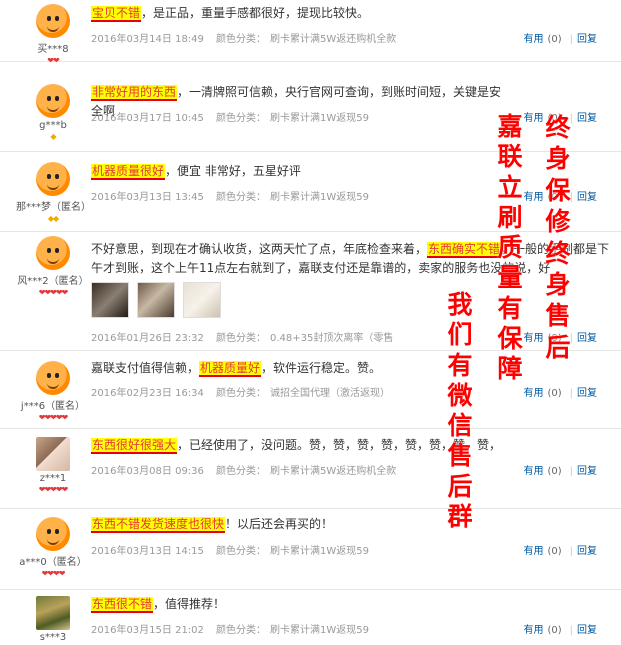 This screenshot has width=621, height=645. Describe the element at coordinates (53, 207) in the screenshot. I see `reviewer-name: 那***梦（匿名）` at that location.